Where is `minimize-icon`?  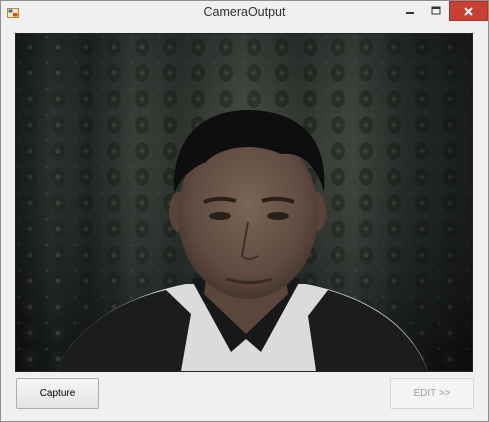
minimize-icon is located at coordinates (410, 13).